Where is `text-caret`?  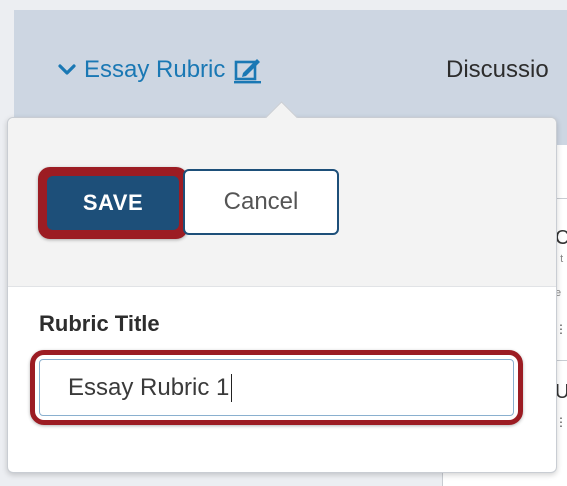 text-caret is located at coordinates (232, 387).